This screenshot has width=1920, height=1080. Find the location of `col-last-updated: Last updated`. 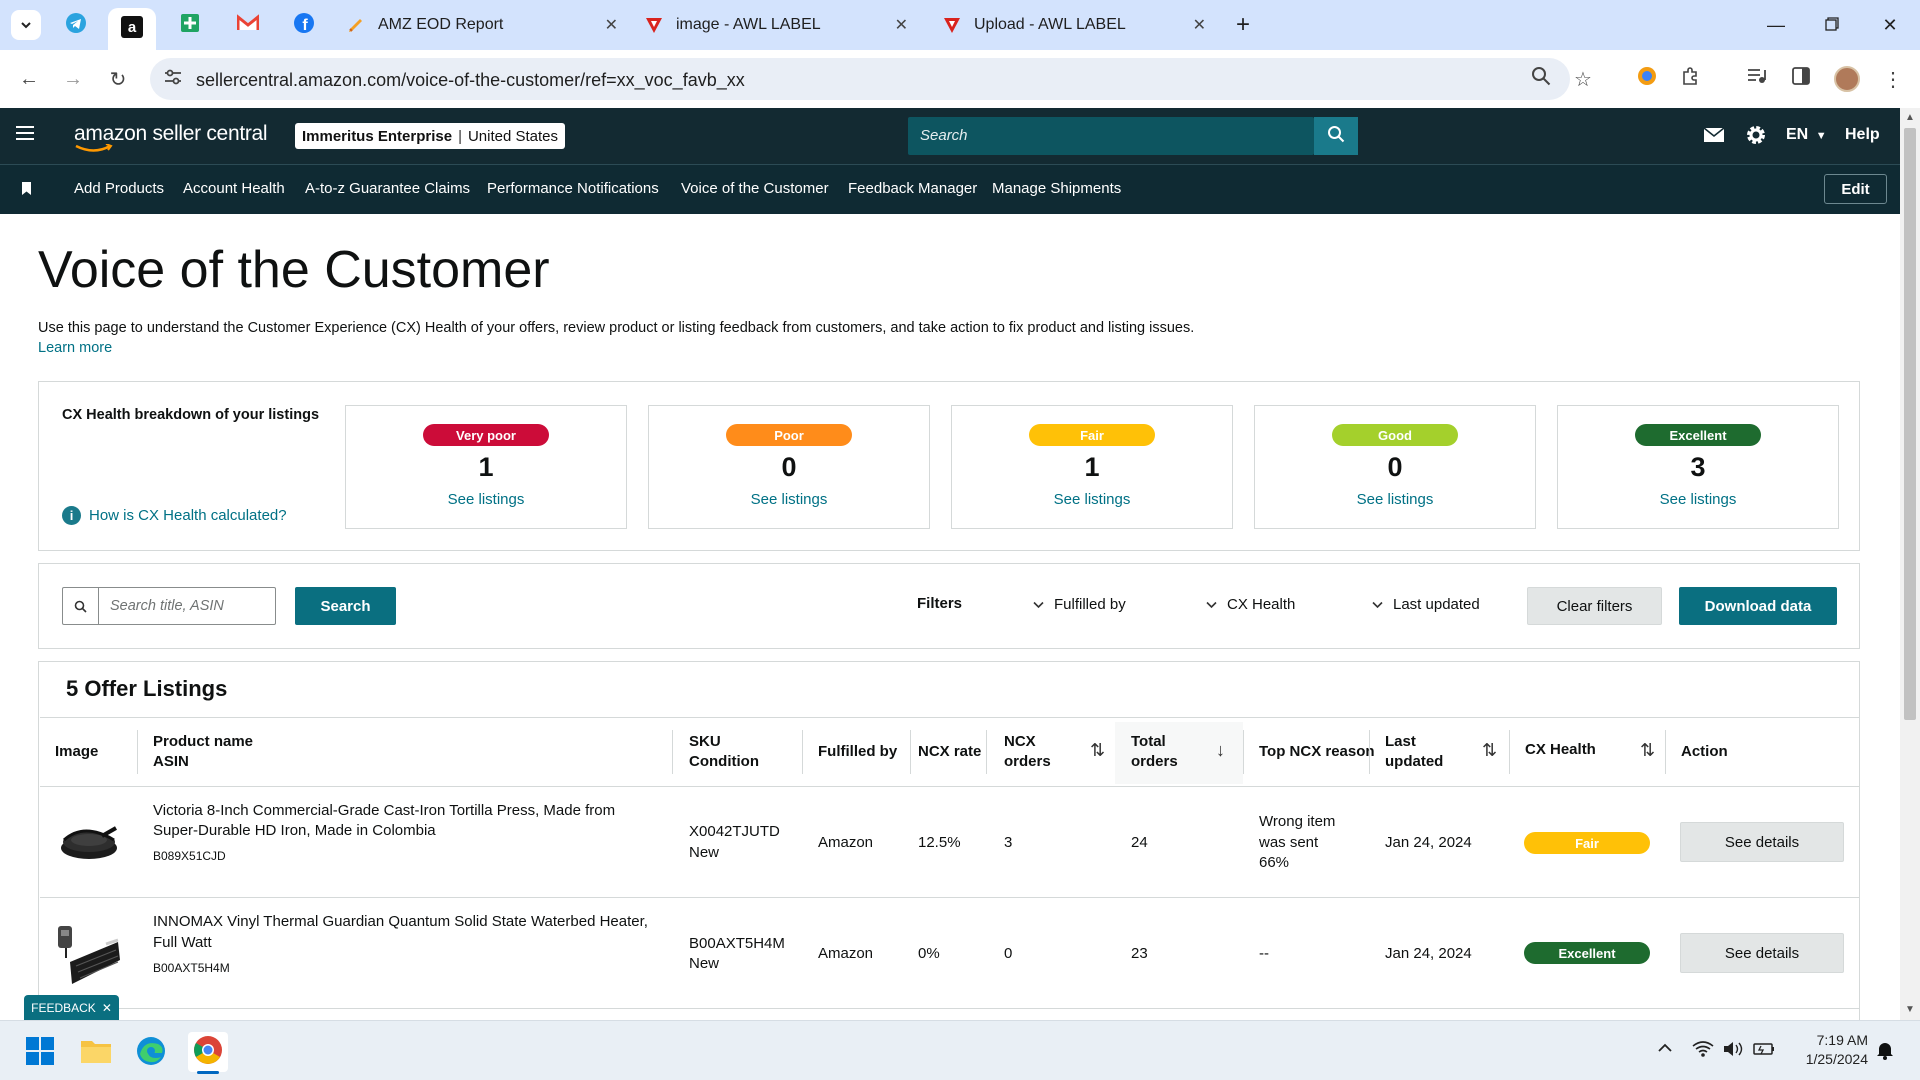

col-last-updated: Last updated is located at coordinates (1414, 752).